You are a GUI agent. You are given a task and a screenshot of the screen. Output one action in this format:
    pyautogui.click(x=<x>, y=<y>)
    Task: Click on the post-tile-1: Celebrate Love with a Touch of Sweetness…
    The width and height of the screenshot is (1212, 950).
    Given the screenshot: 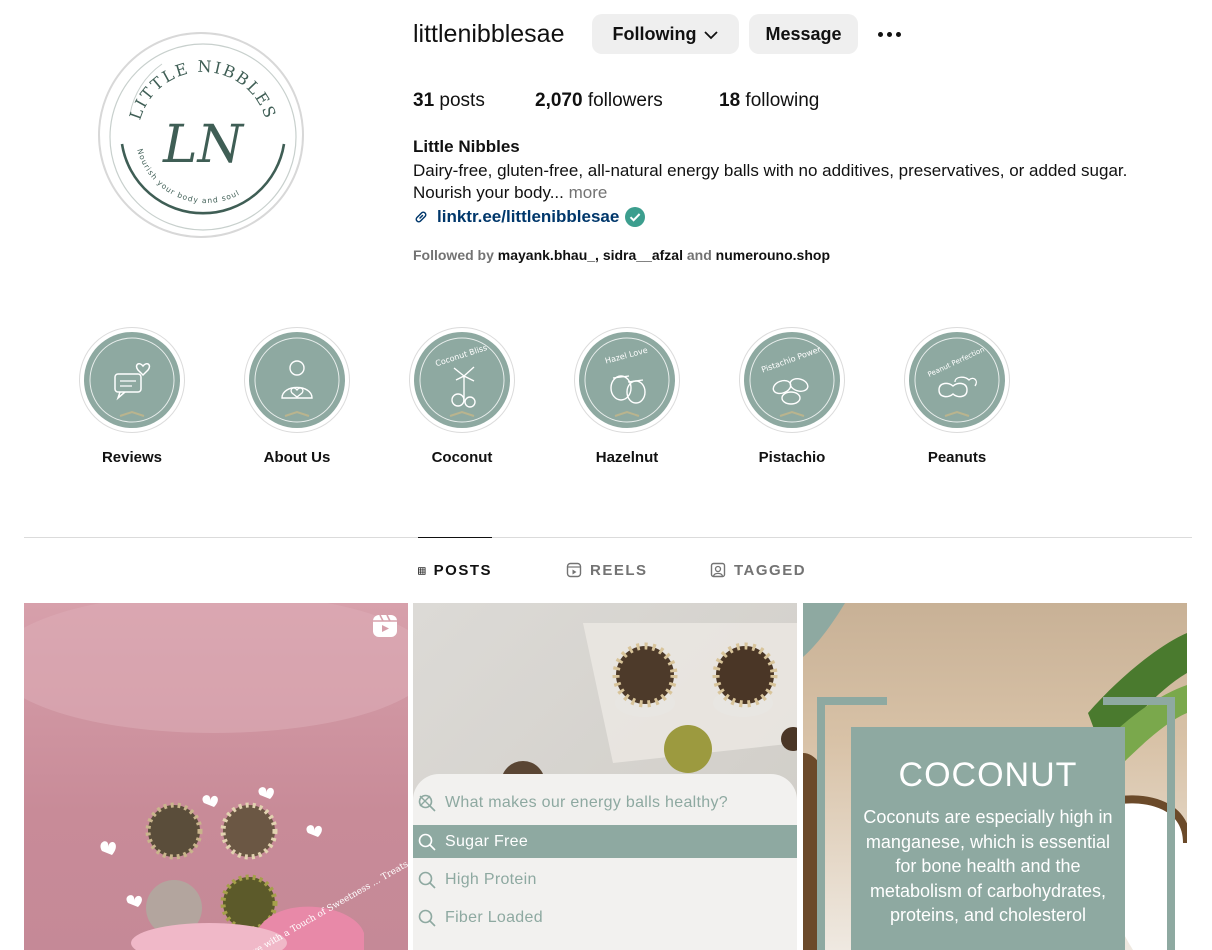 What is the action you would take?
    pyautogui.click(x=216, y=776)
    